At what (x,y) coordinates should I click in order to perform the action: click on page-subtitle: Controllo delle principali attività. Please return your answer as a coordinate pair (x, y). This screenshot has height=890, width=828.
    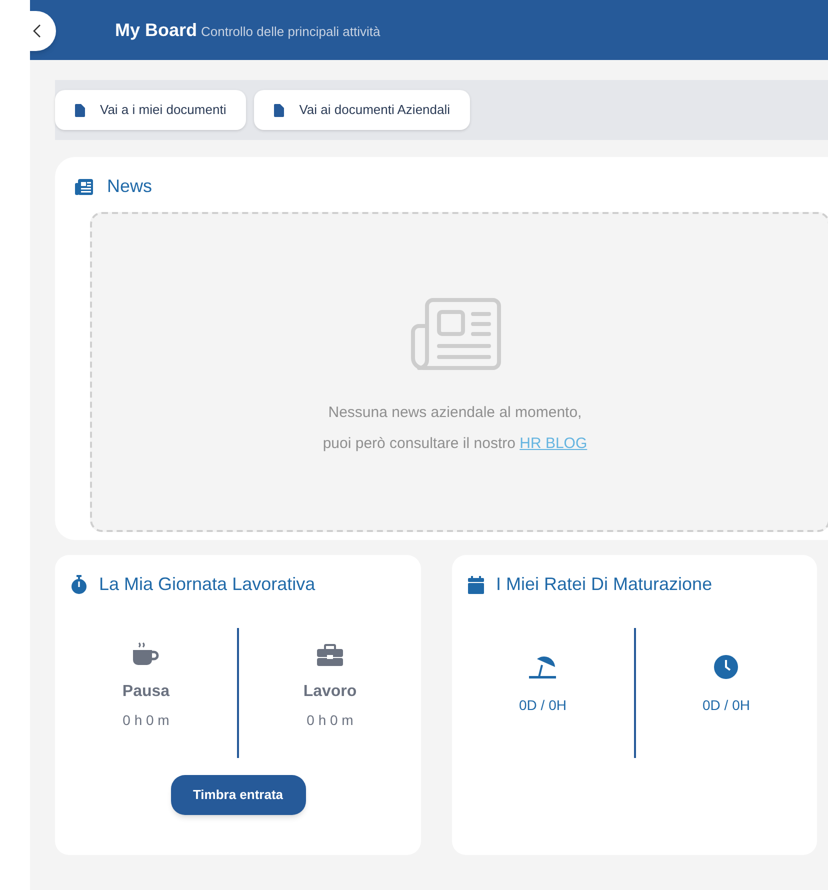
    Looking at the image, I should click on (290, 32).